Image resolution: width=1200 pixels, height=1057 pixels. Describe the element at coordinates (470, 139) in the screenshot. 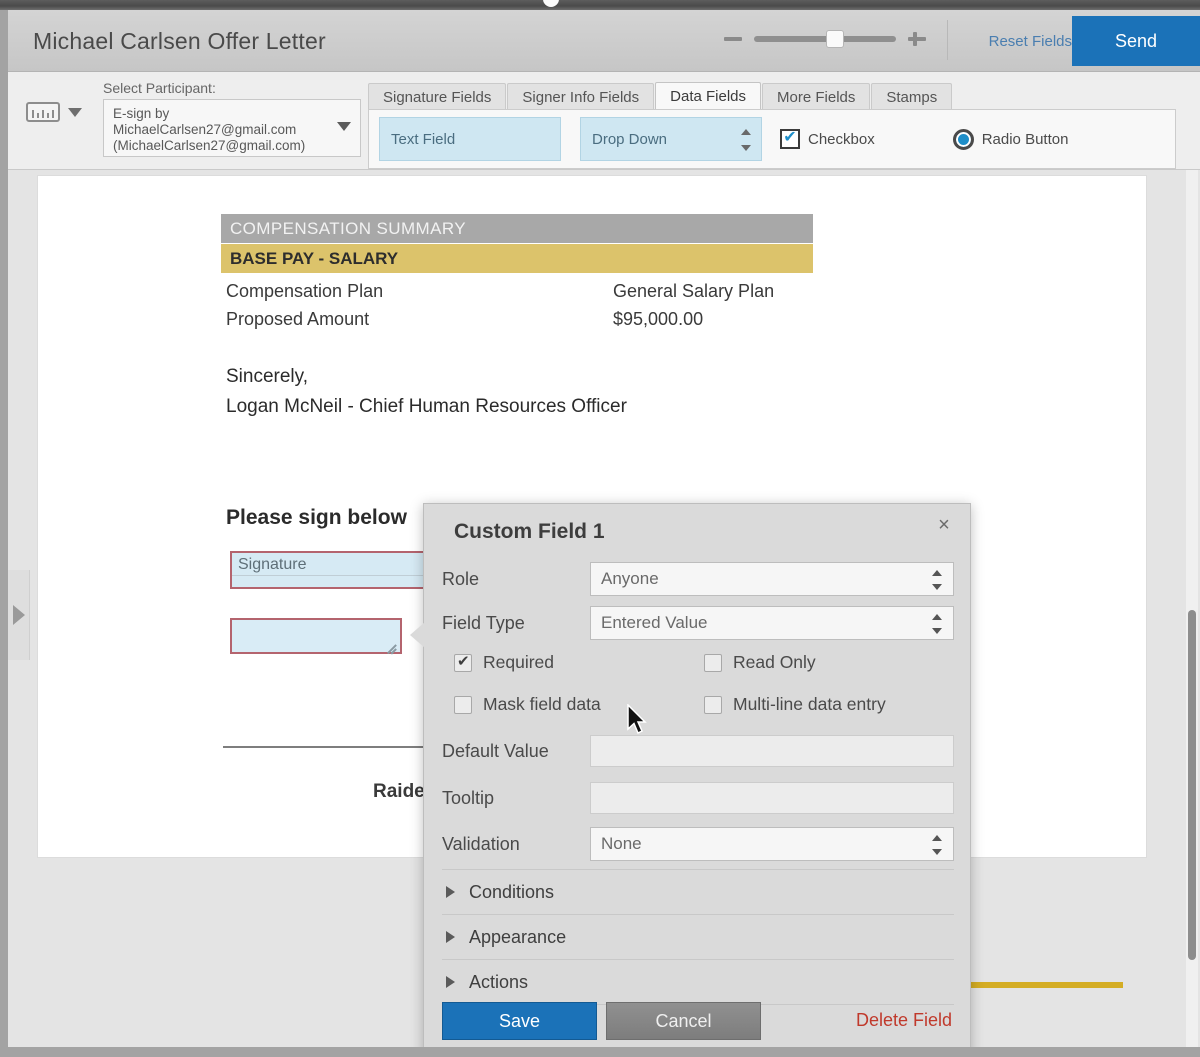

I see `text-field-tool: Text Field` at that location.